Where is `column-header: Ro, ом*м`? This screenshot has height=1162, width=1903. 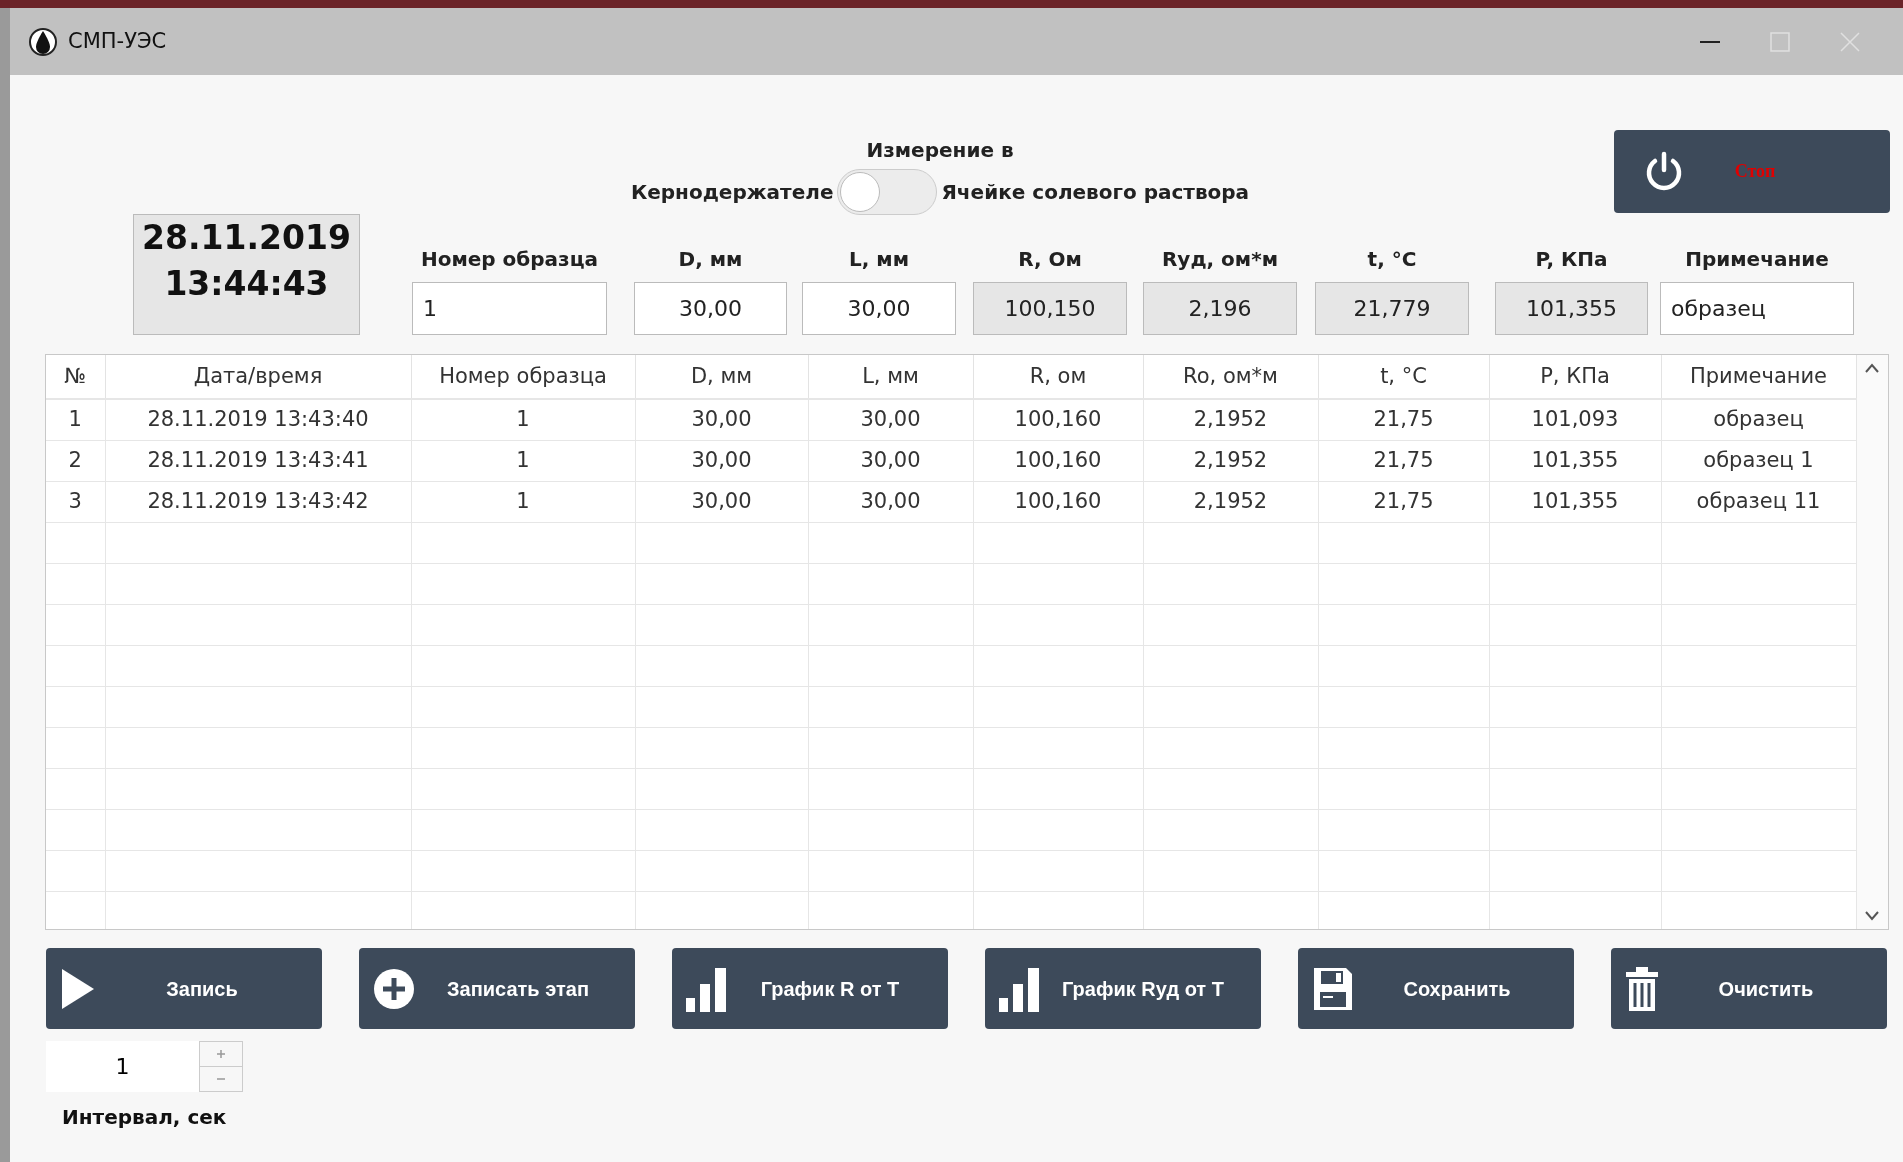
column-header: Ro, ом*м is located at coordinates (1230, 377).